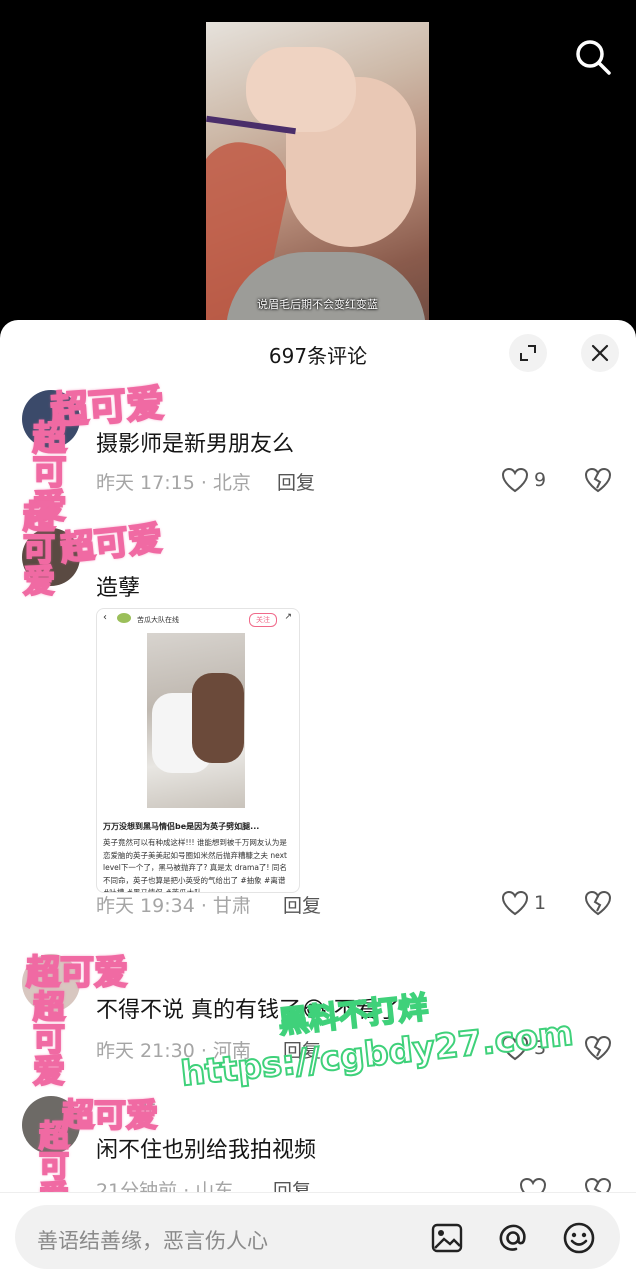 This screenshot has width=636, height=1281. I want to click on image-button, so click(447, 1238).